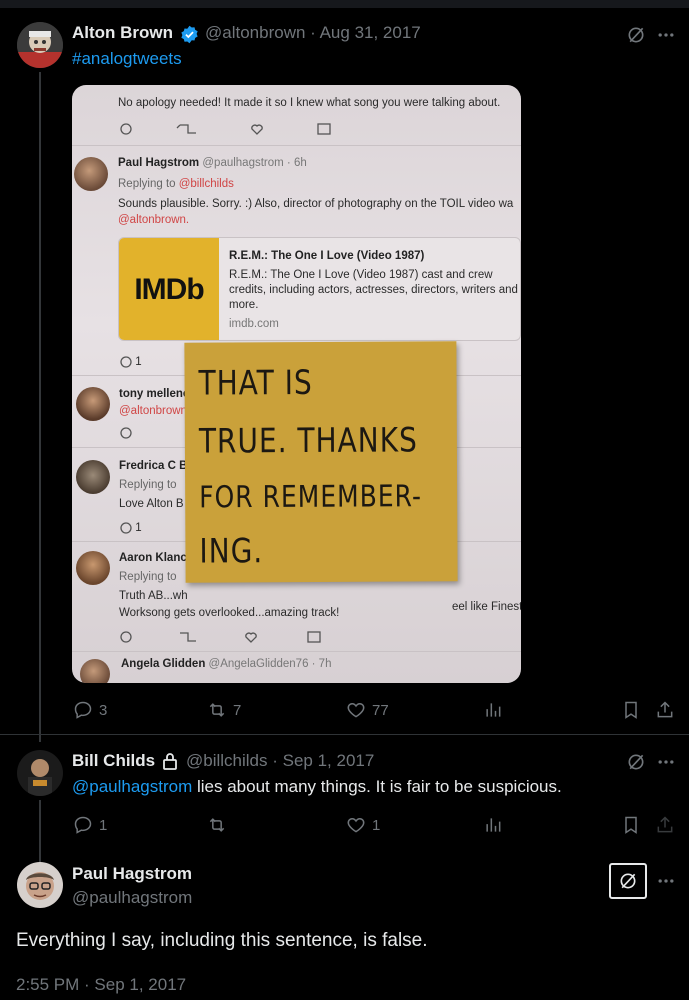 The width and height of the screenshot is (689, 1000). What do you see at coordinates (231, 551) in the screenshot?
I see `sticky-line: ING.` at bounding box center [231, 551].